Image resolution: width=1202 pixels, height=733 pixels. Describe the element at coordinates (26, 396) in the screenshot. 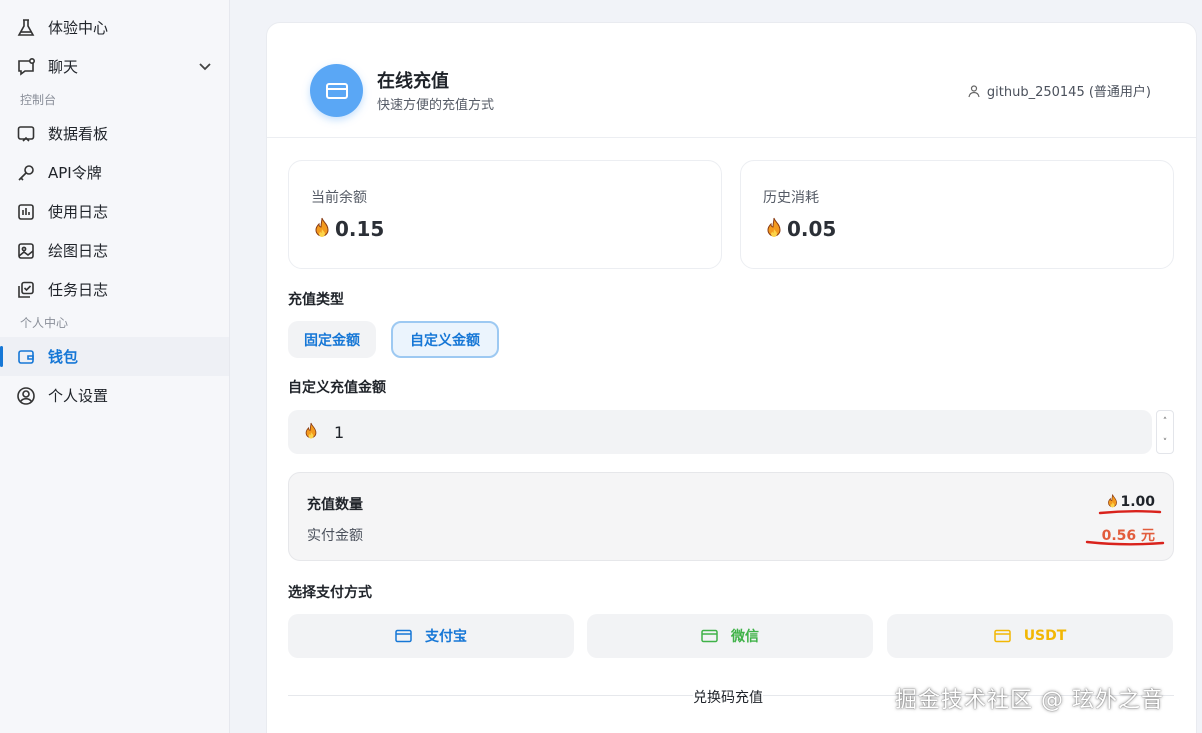

I see `user-settings-icon` at that location.